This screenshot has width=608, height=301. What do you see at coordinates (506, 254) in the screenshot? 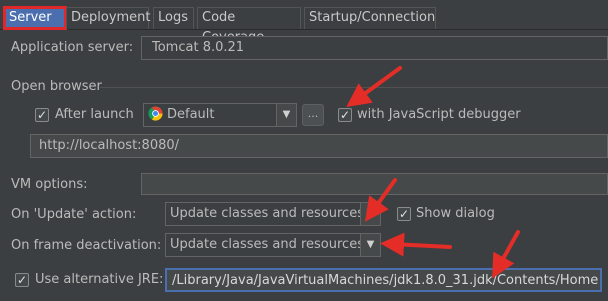
I see `arrow-to-alt-jre` at bounding box center [506, 254].